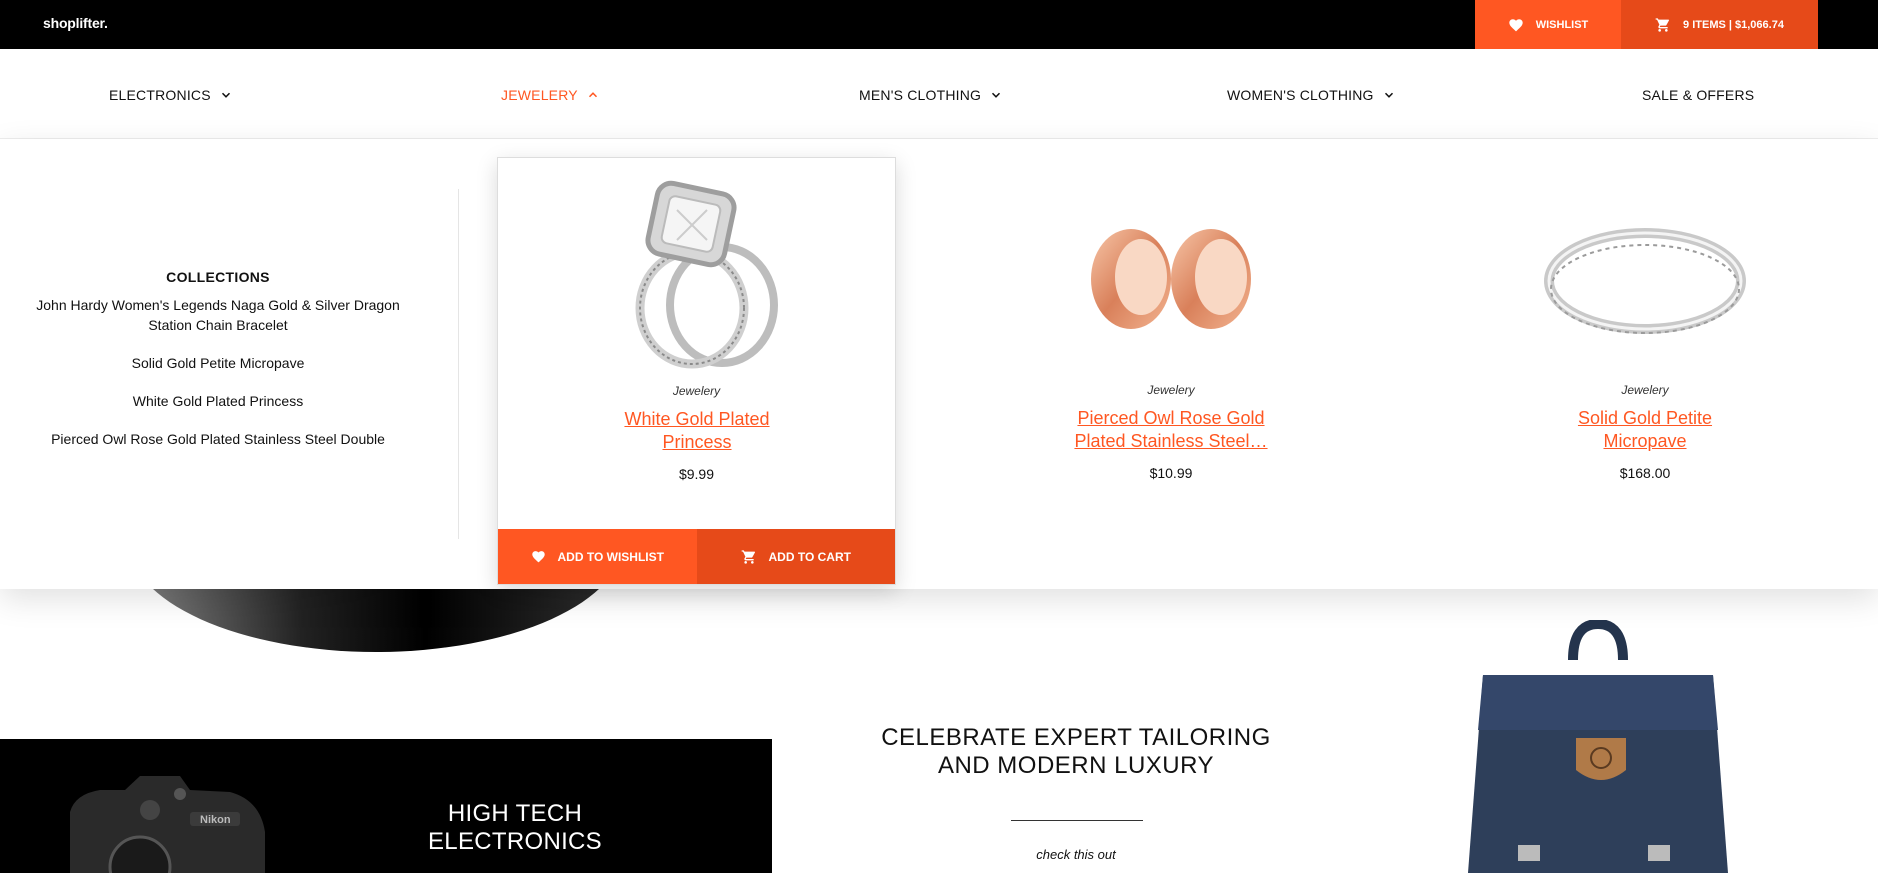 The width and height of the screenshot is (1878, 873). What do you see at coordinates (1171, 279) in the screenshot?
I see `rose-gold-tunnels-image` at bounding box center [1171, 279].